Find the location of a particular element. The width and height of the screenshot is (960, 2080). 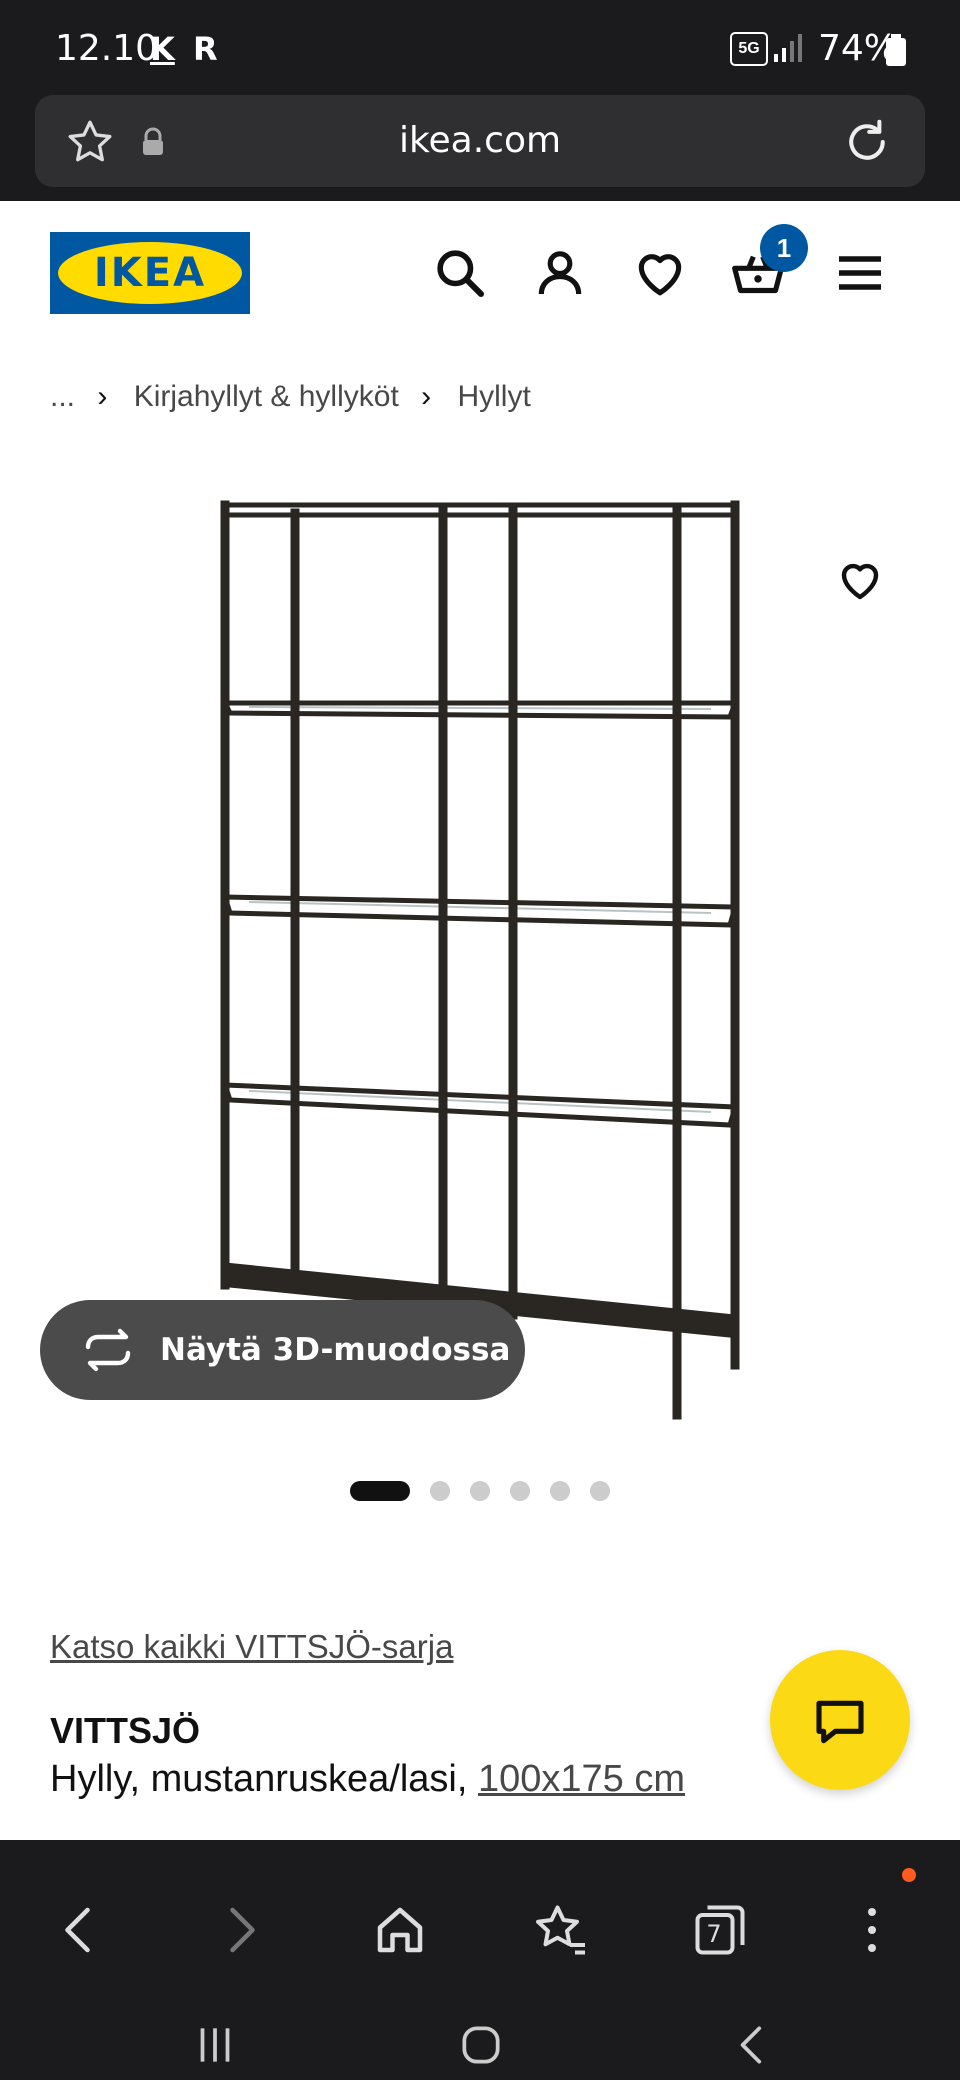

logo-text: IKEA is located at coordinates (150, 273).